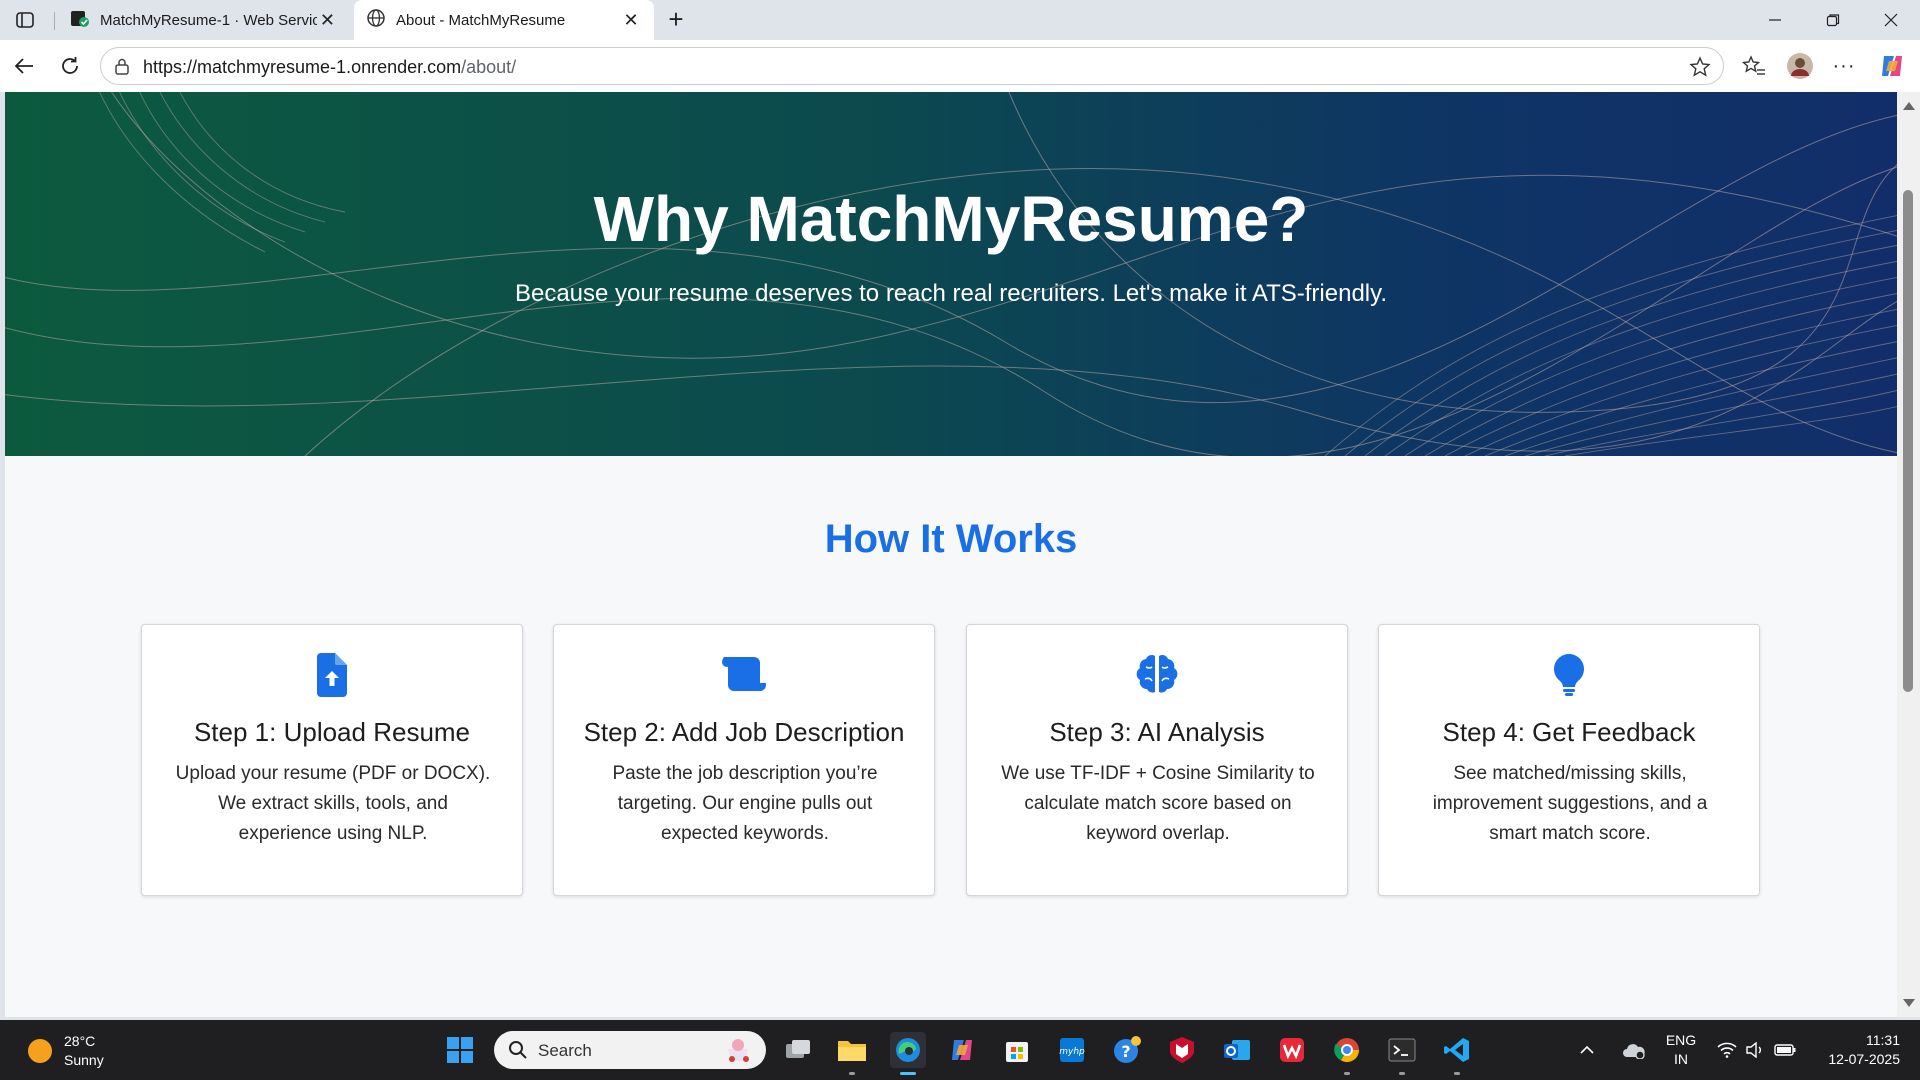 Image resolution: width=1920 pixels, height=1080 pixels. Describe the element at coordinates (489, 67) in the screenshot. I see `url-path: /about/` at that location.